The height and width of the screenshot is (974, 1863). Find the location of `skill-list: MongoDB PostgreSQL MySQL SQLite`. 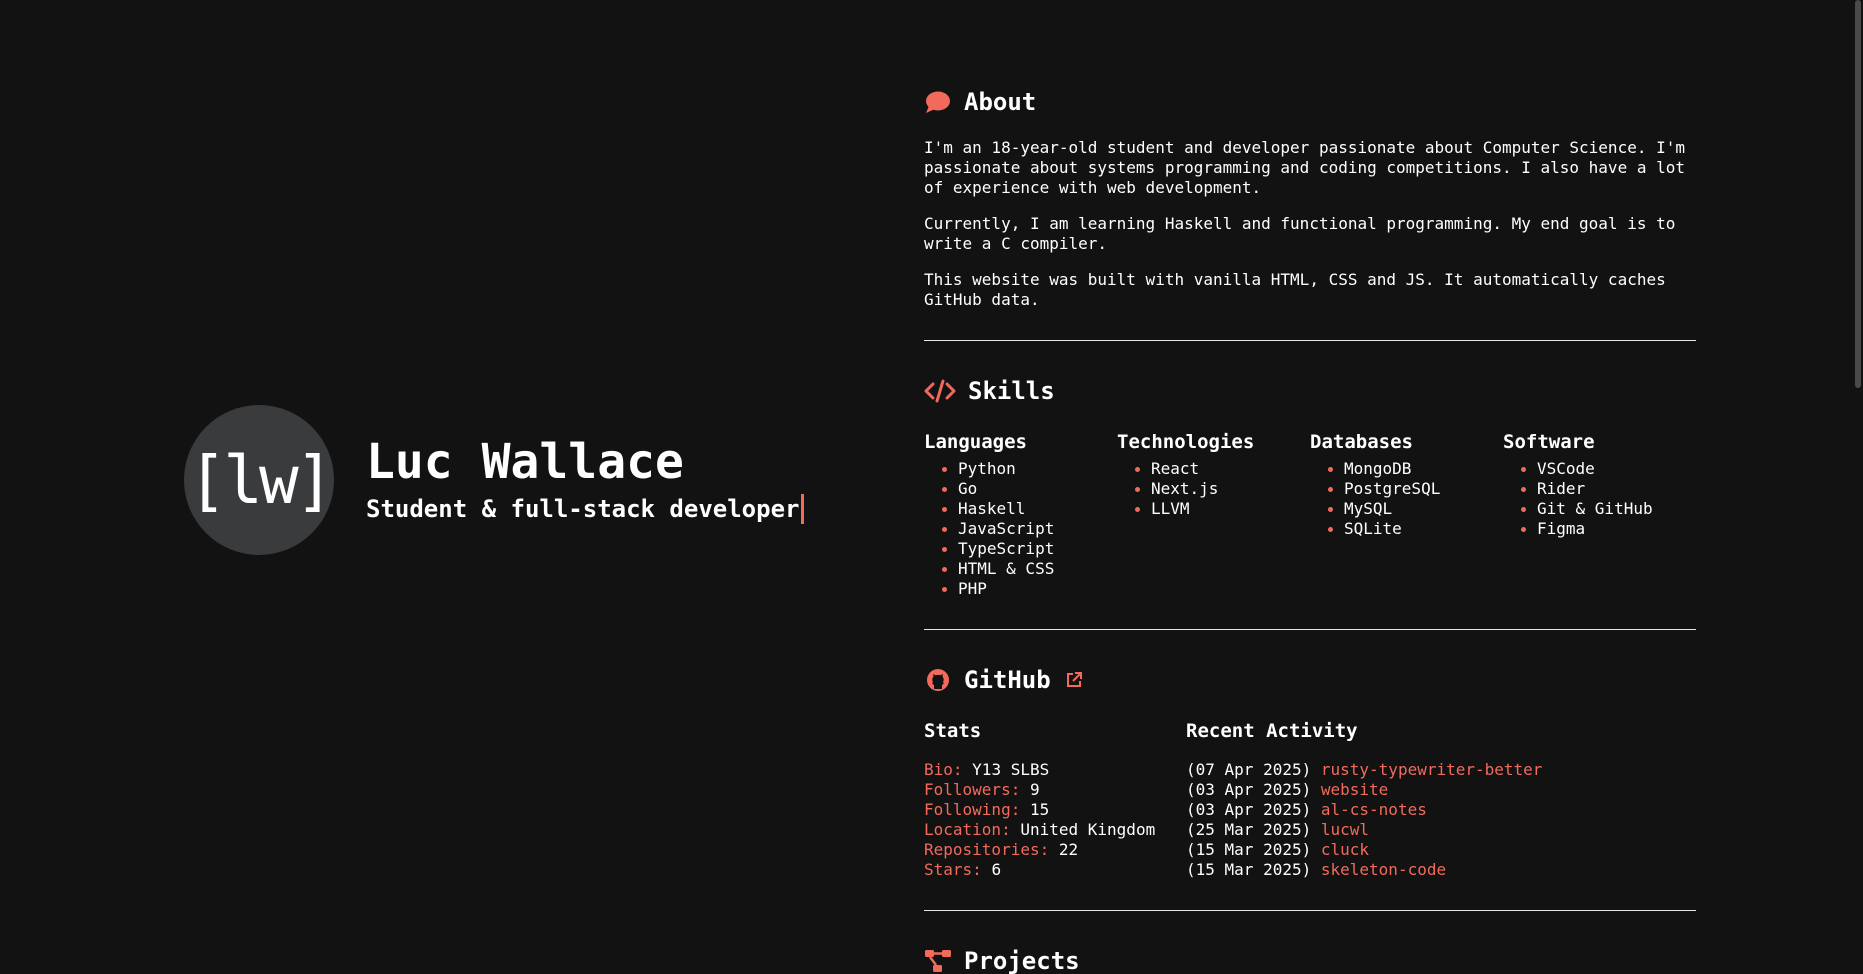

skill-list: MongoDB PostgreSQL MySQL SQLite is located at coordinates (1406, 499).